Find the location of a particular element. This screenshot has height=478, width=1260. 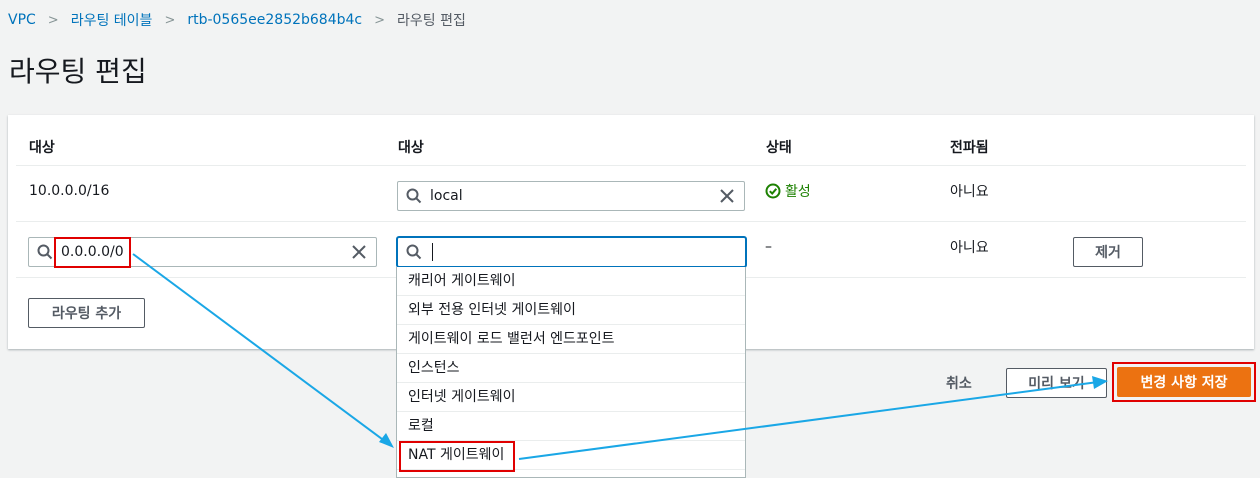

add-route-button: 라우팅 추가 is located at coordinates (86, 313).